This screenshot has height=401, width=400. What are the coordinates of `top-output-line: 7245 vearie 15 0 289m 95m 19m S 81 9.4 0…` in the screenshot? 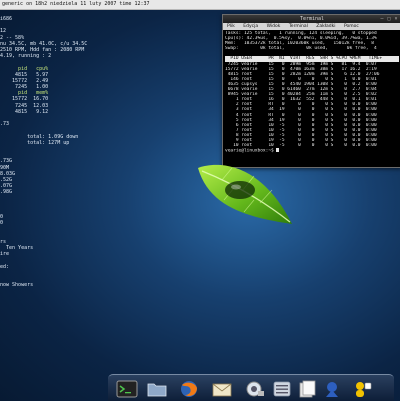 It's located at (301, 64).